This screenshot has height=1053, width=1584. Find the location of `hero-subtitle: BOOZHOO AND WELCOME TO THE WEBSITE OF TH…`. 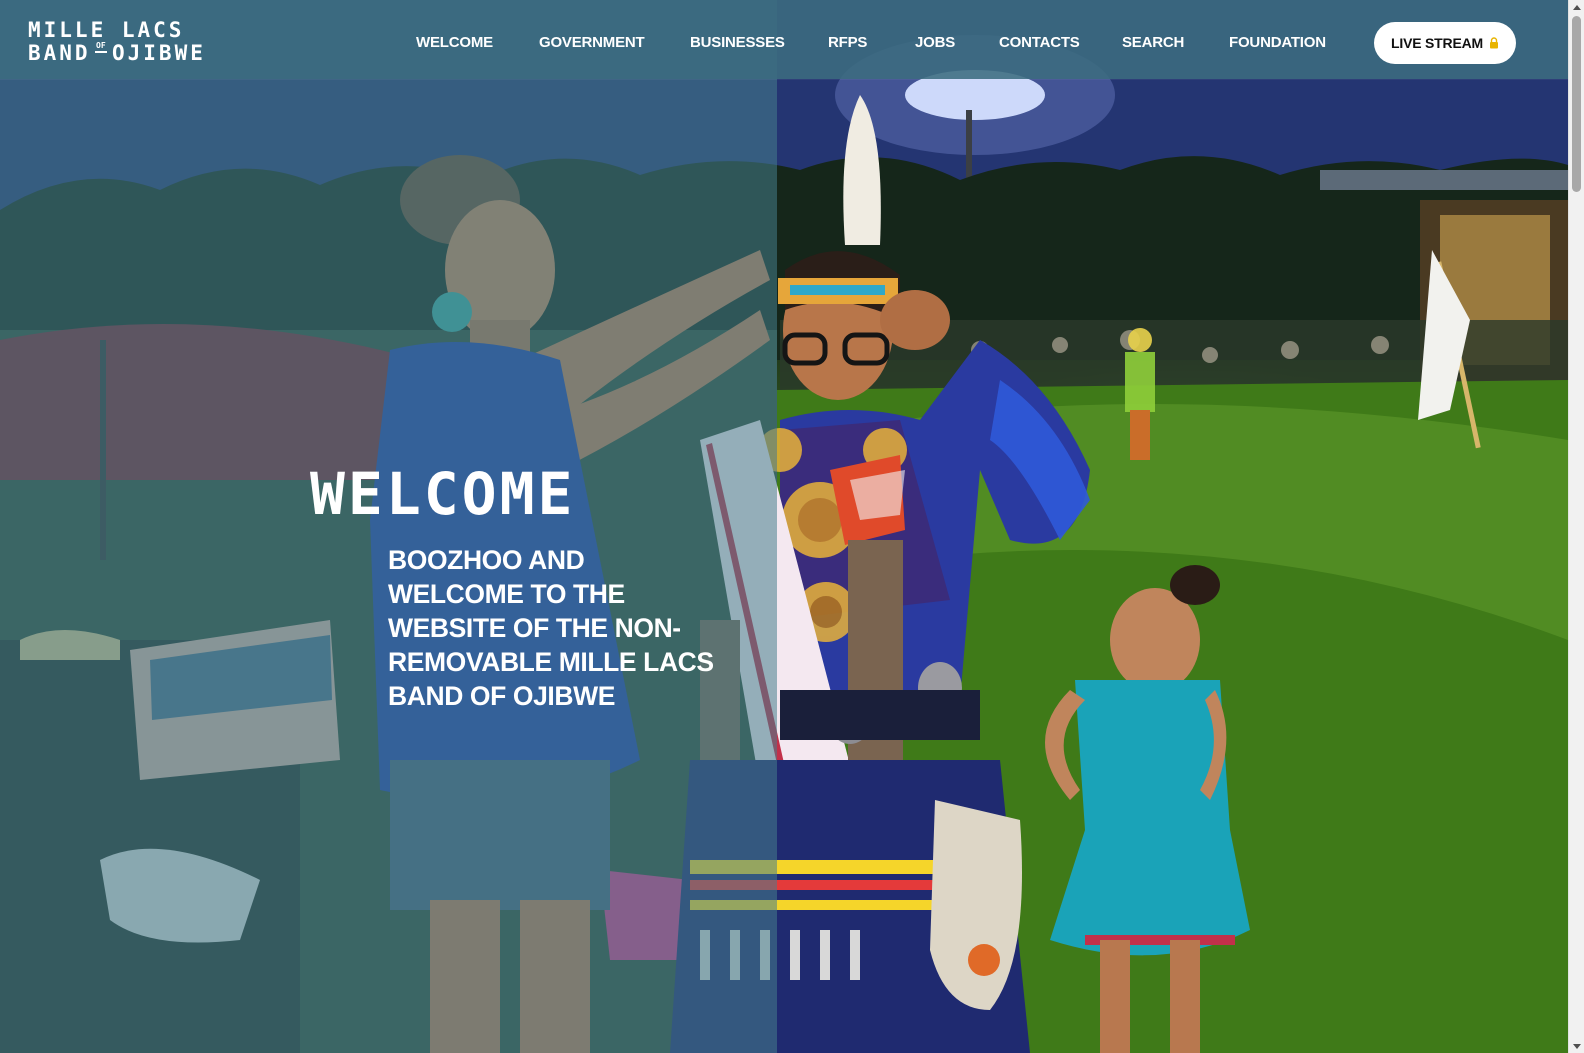

hero-subtitle: BOOZHOO AND WELCOME TO THE WEBSITE OF TH… is located at coordinates (551, 628).